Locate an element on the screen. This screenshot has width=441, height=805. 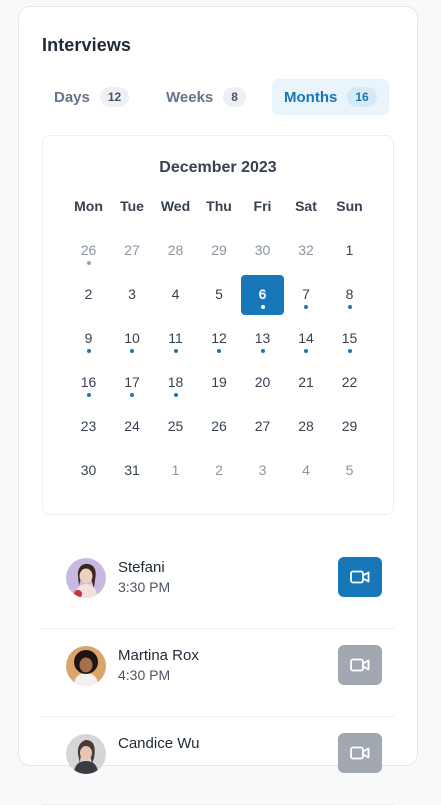
day-number: 20 is located at coordinates (262, 382).